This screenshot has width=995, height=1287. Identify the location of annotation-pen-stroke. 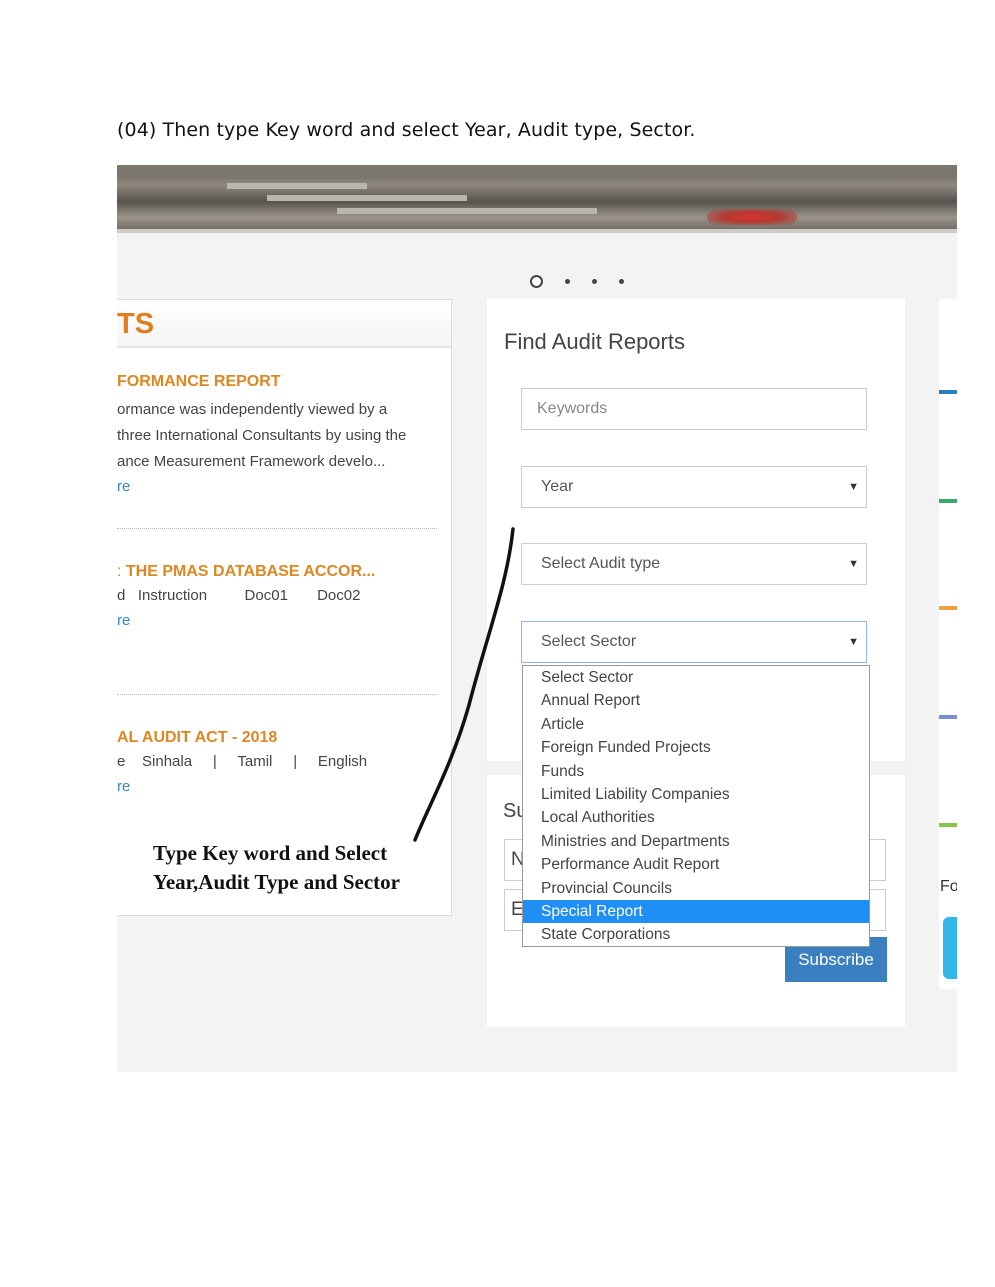
(464, 684).